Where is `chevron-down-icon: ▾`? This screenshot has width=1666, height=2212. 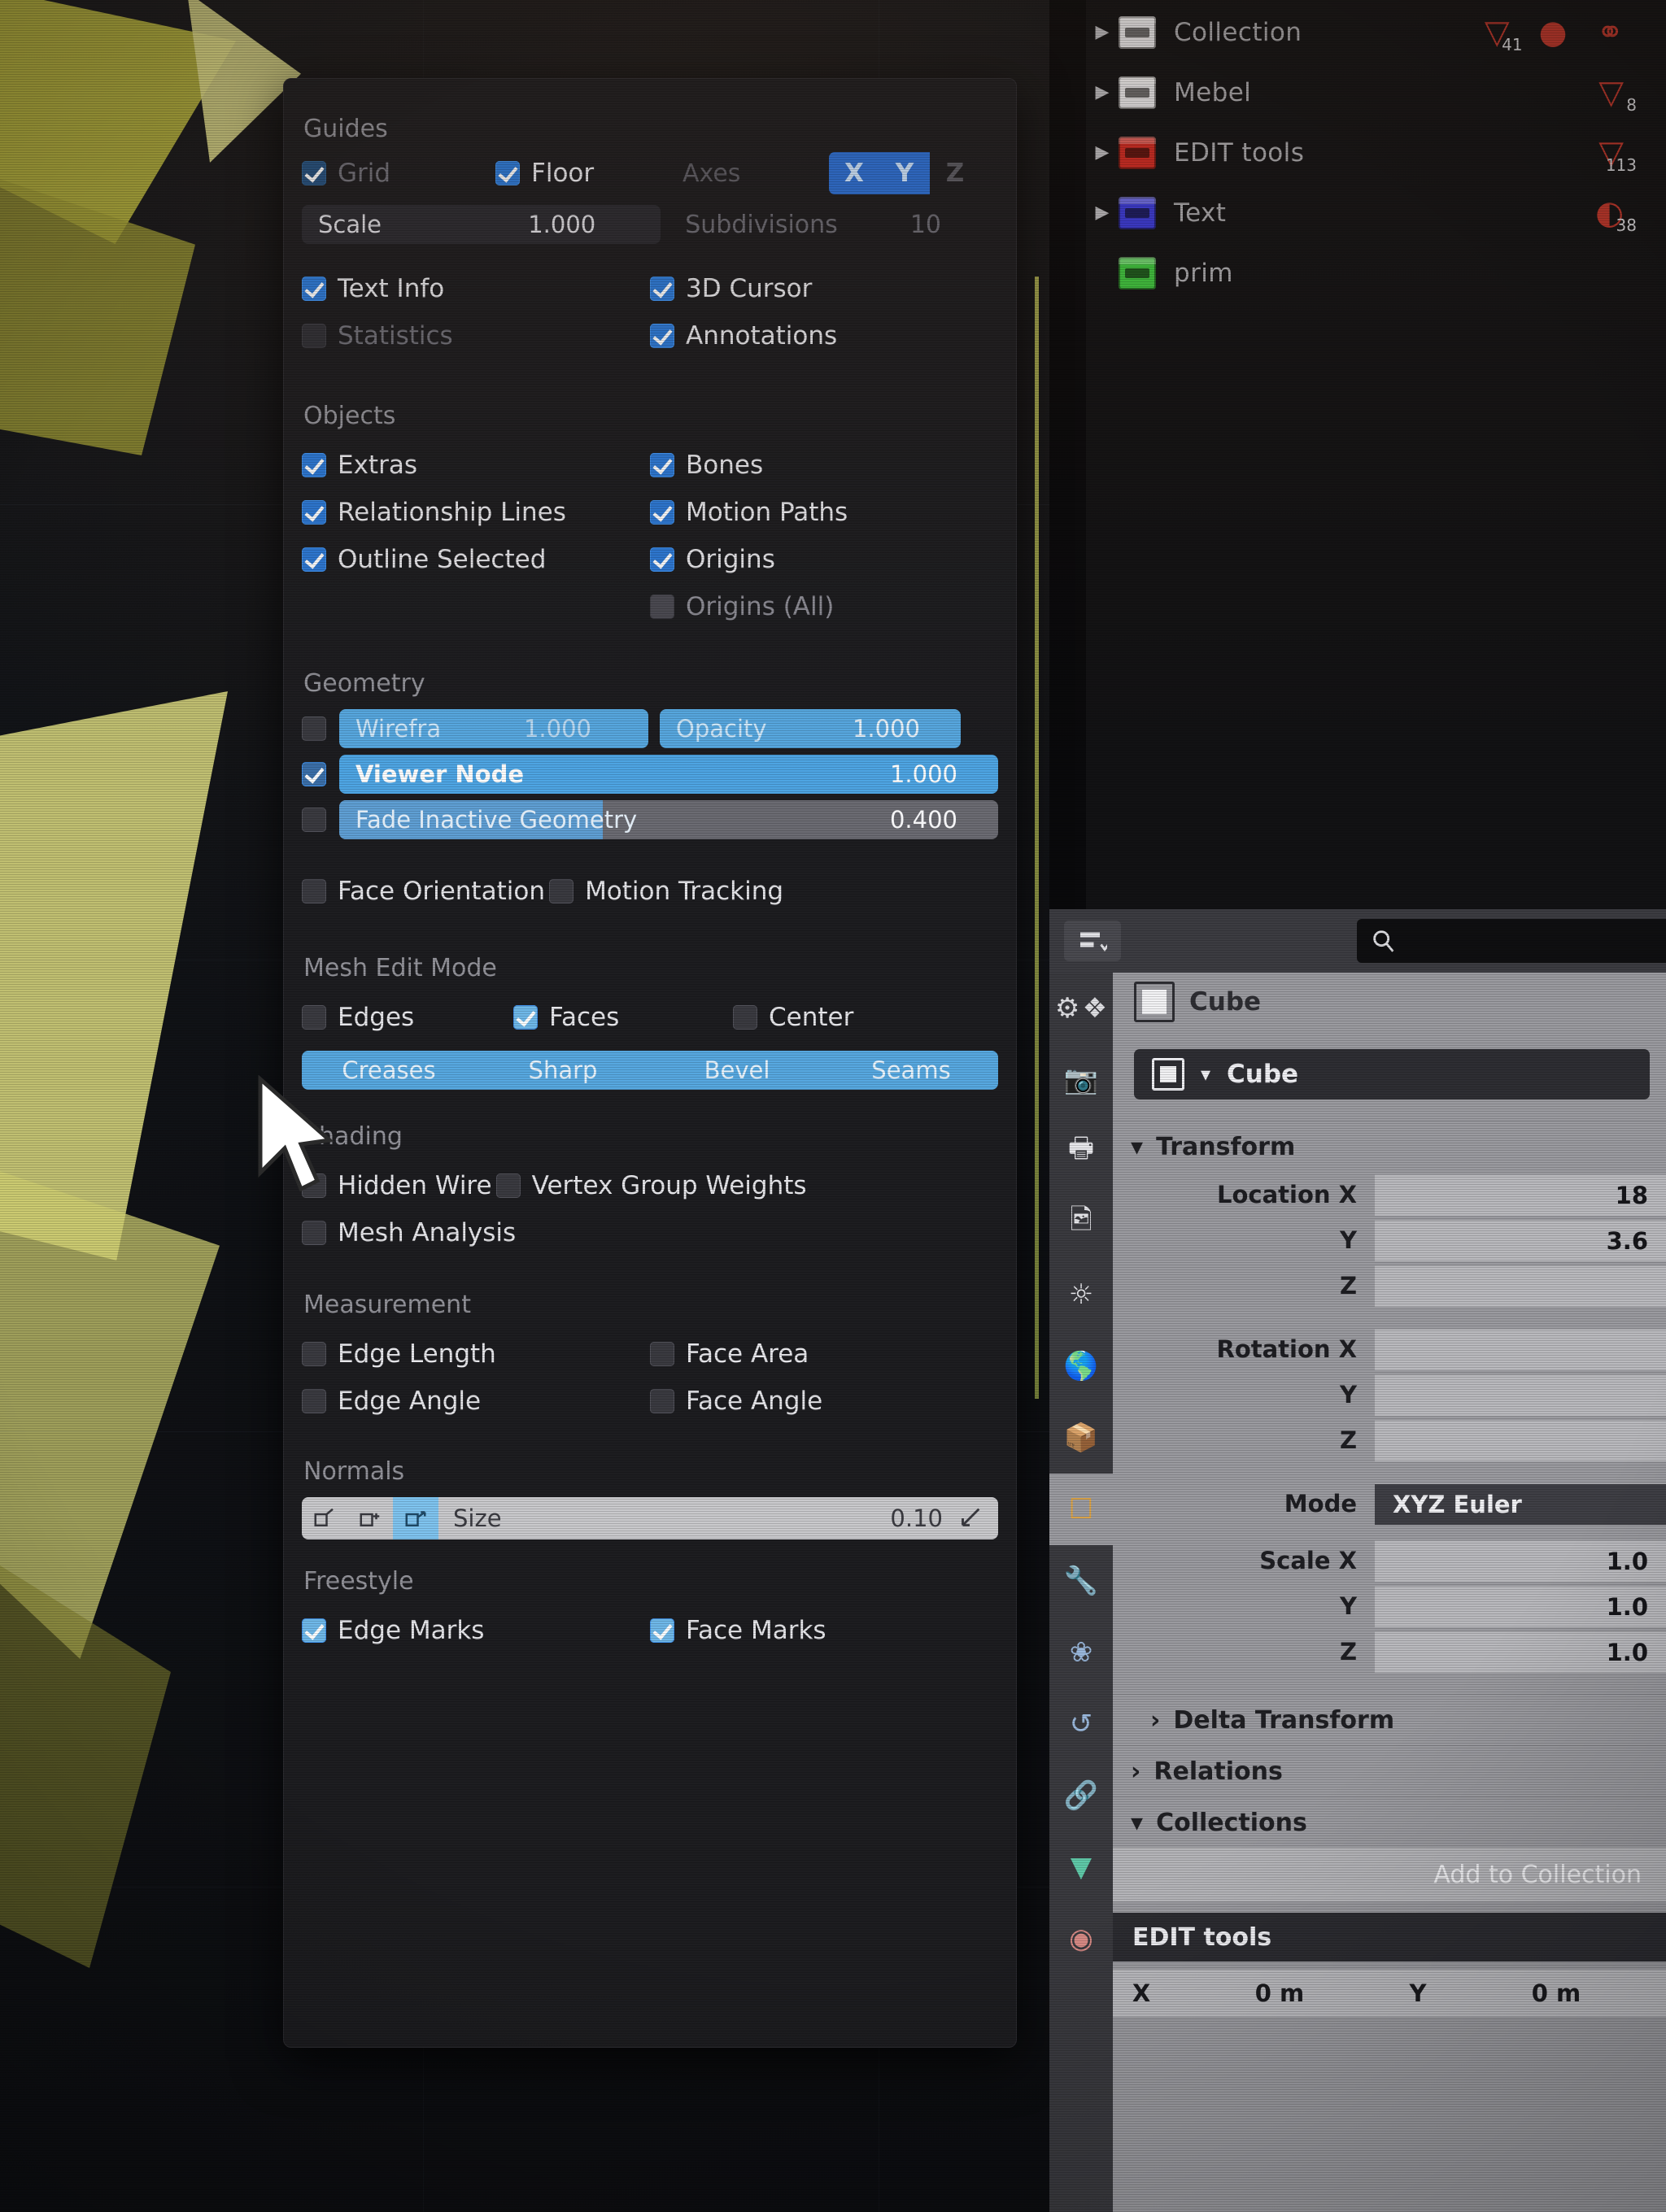
chevron-down-icon: ▾ is located at coordinates (1205, 1074).